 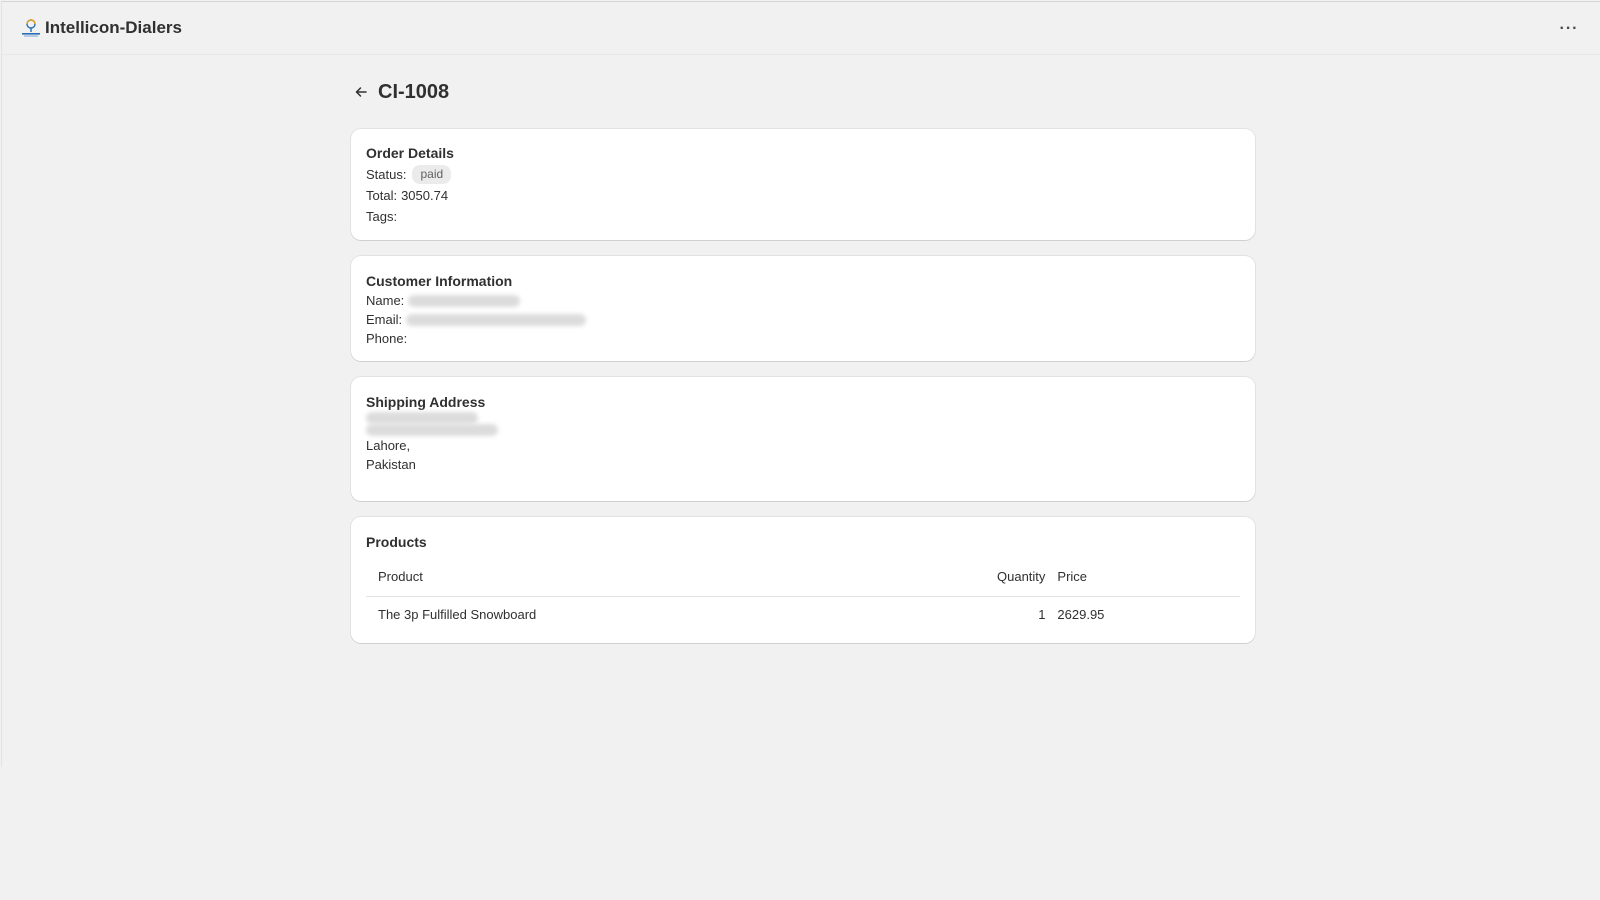 I want to click on tags-row: Tags:, so click(x=803, y=216).